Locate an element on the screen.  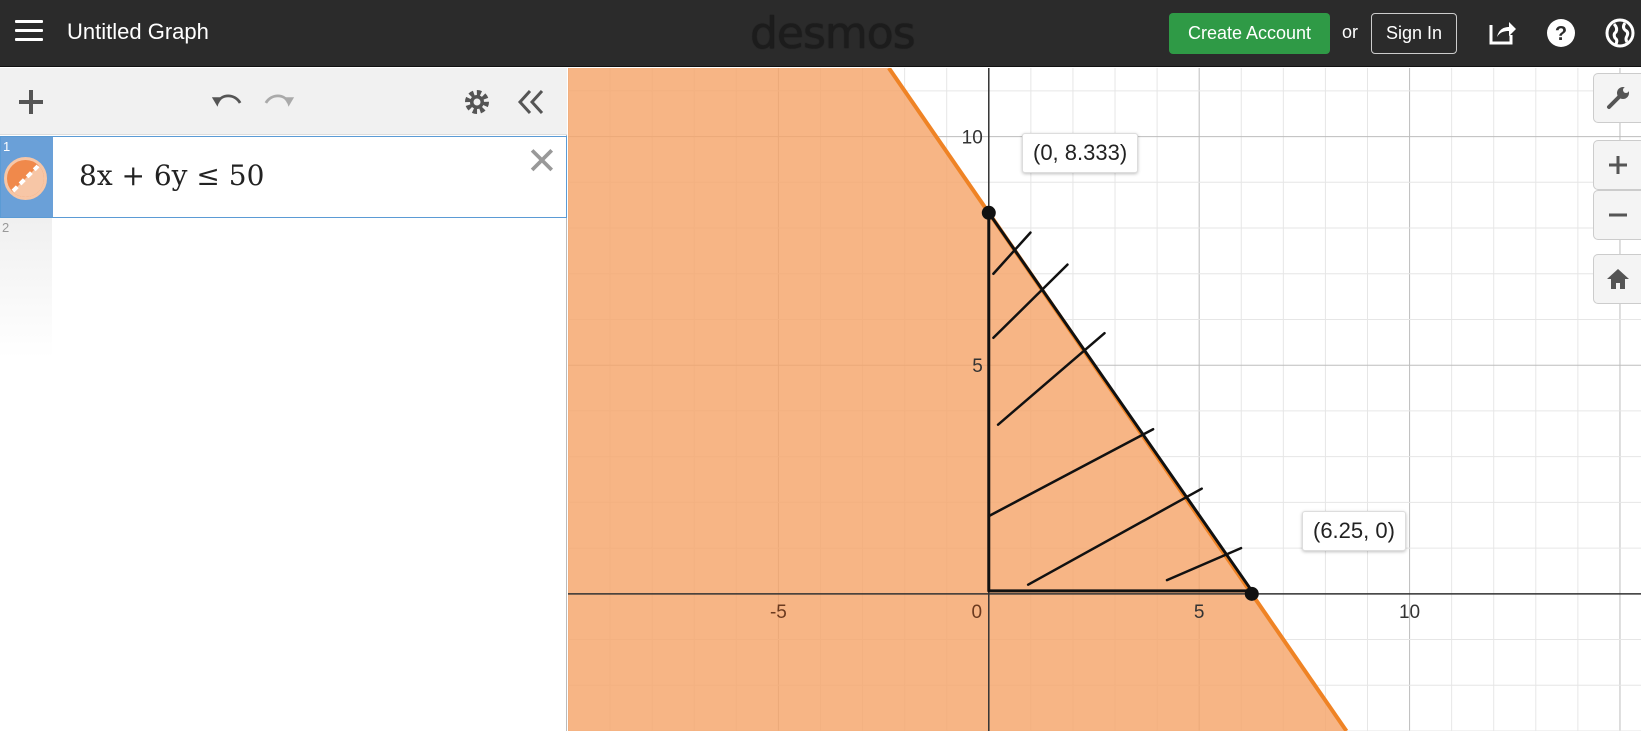
zoom-out-icon is located at coordinates (1617, 215).